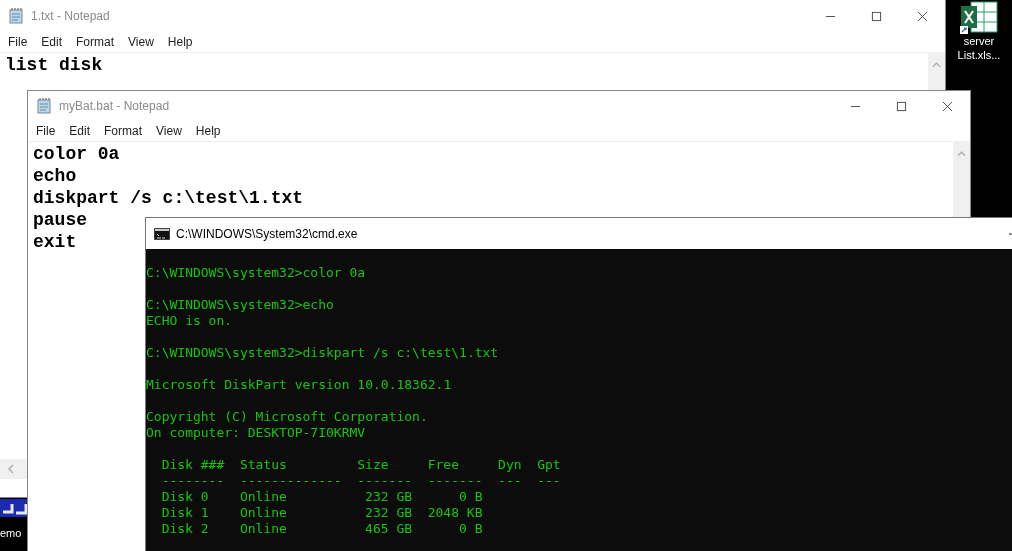 This screenshot has height=551, width=1012. Describe the element at coordinates (549, 465) in the screenshot. I see `column-header: Gpt` at that location.